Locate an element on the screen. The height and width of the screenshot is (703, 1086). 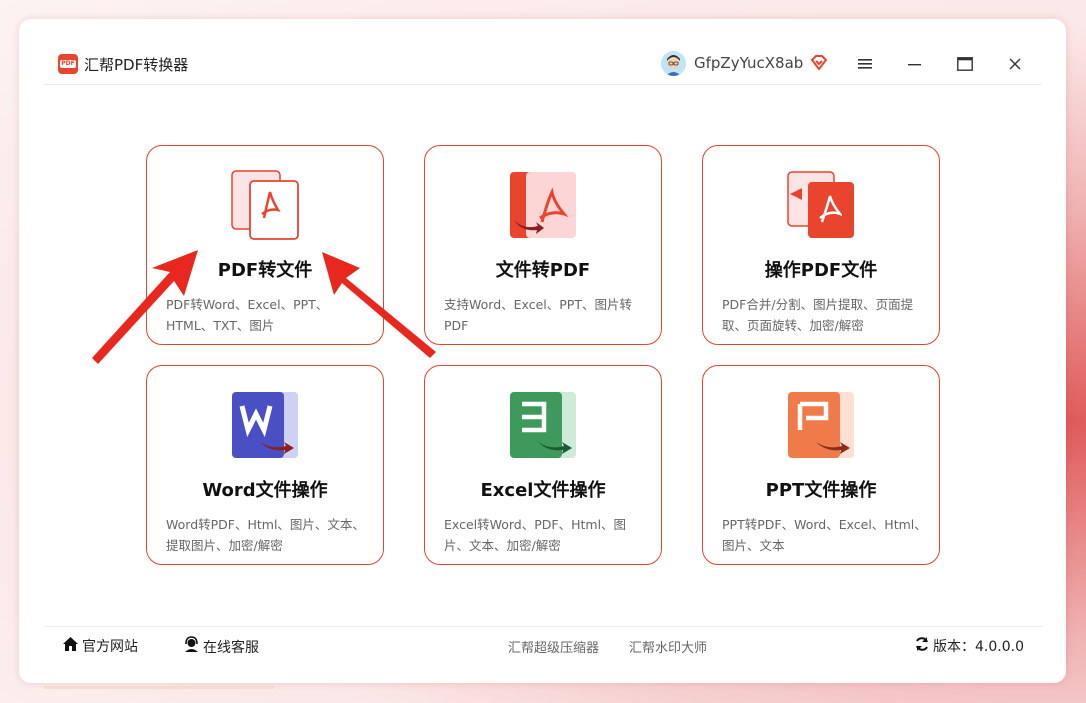
right-arrow-icon is located at coordinates (379, 305).